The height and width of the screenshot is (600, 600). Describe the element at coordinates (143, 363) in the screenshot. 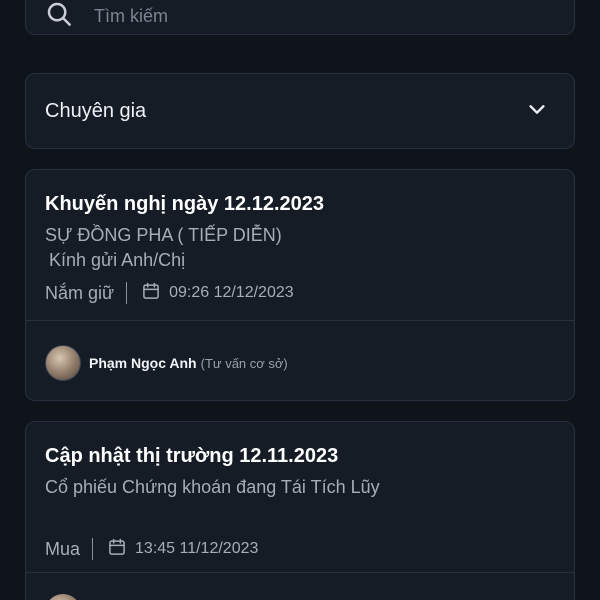

I see `author-name: Phạm Ngọc Anh` at that location.